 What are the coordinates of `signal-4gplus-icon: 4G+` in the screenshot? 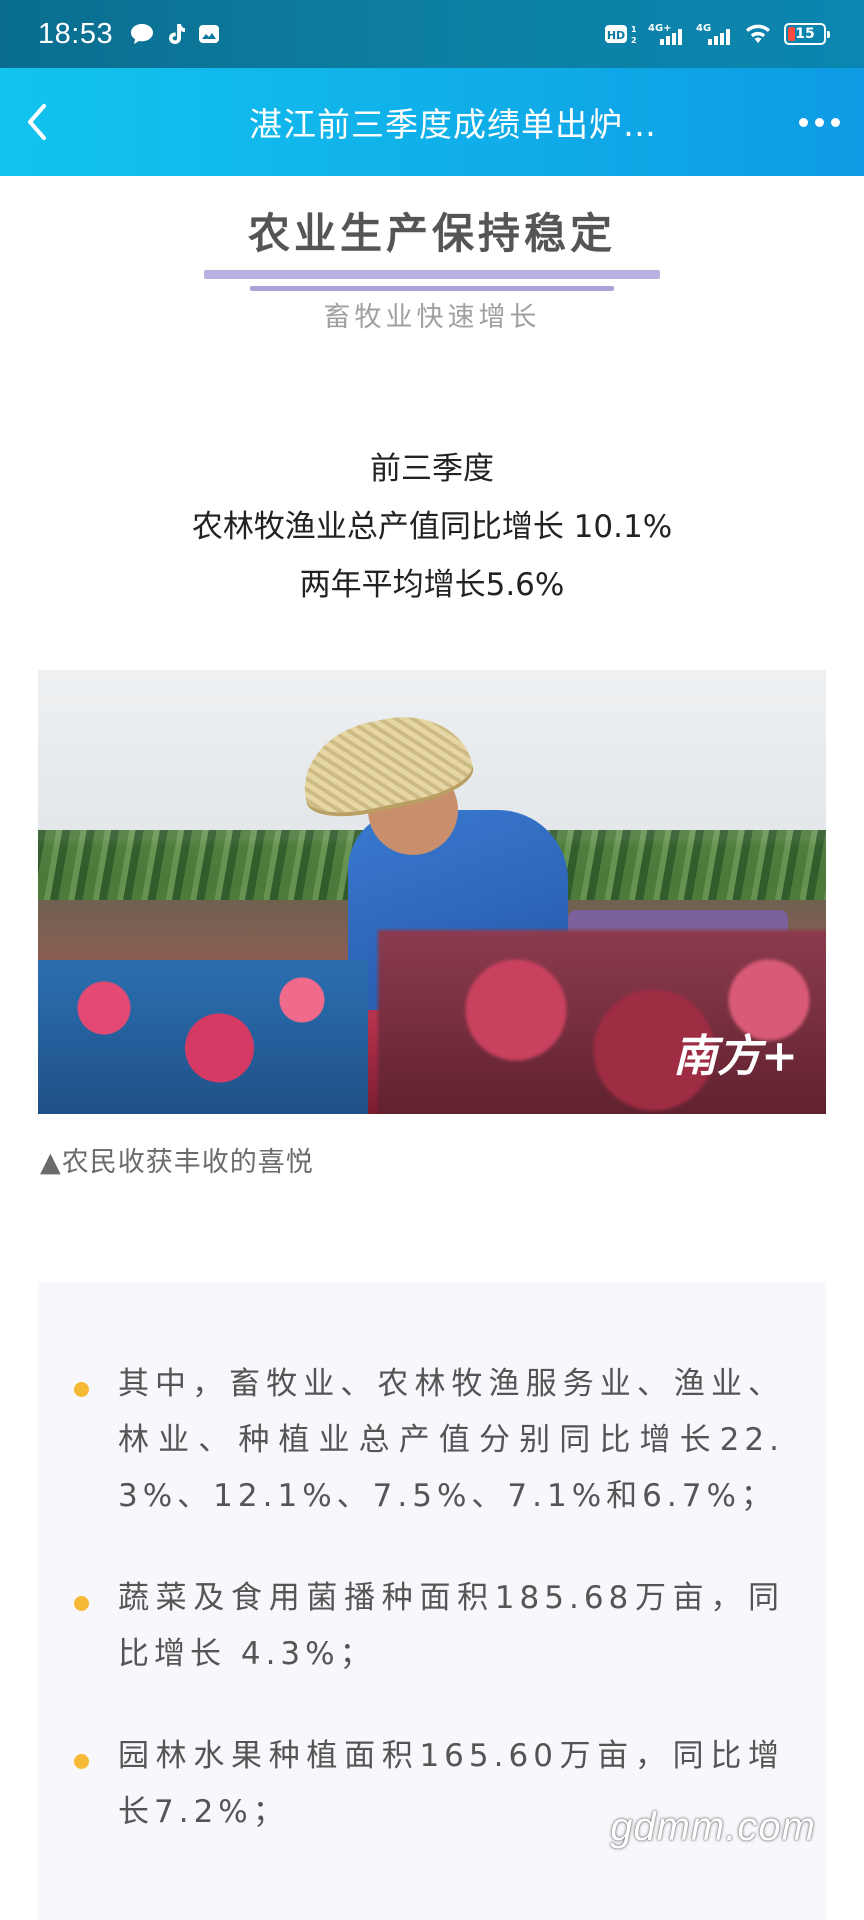 It's located at (666, 34).